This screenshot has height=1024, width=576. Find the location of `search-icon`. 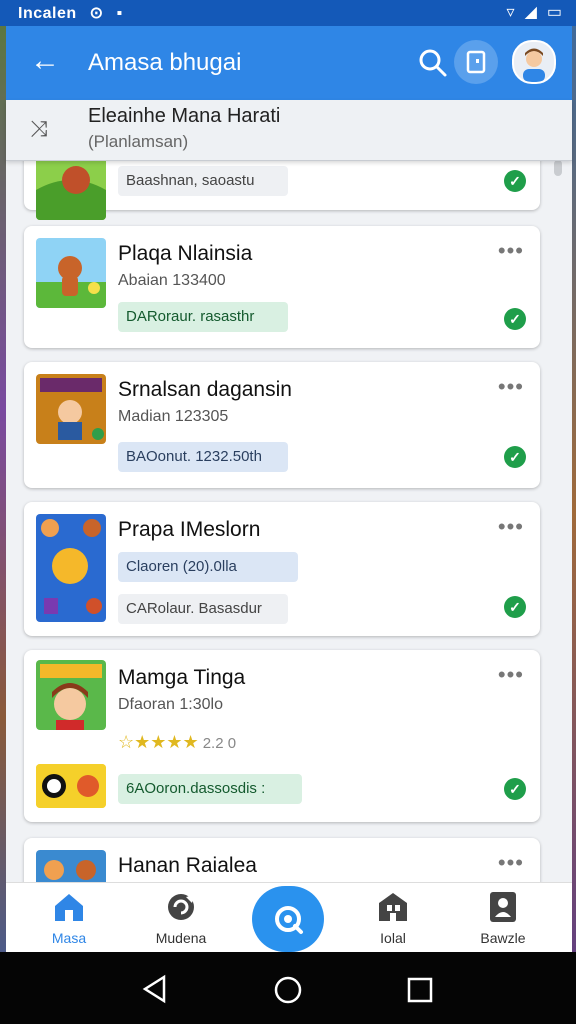

search-icon is located at coordinates (433, 65).